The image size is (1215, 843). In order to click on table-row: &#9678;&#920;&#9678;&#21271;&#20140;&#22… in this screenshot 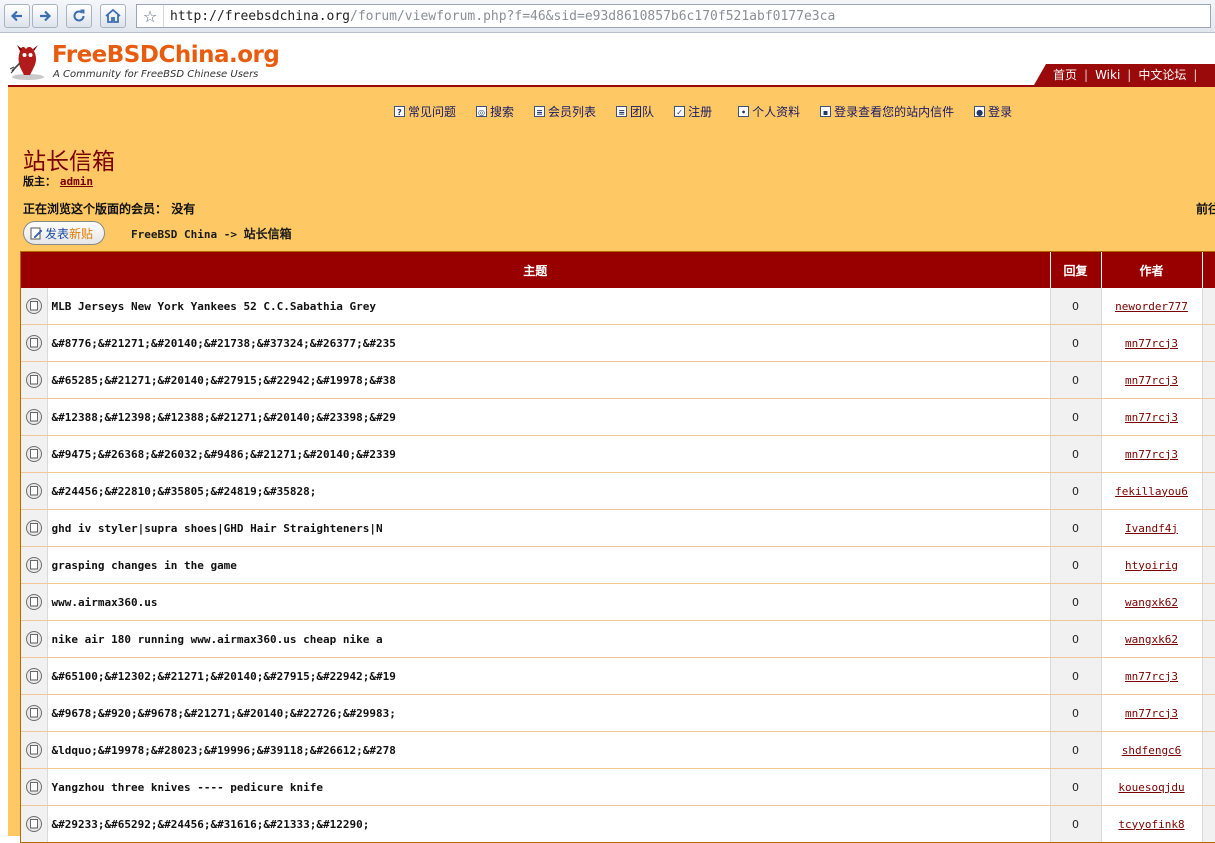, I will do `click(618, 713)`.